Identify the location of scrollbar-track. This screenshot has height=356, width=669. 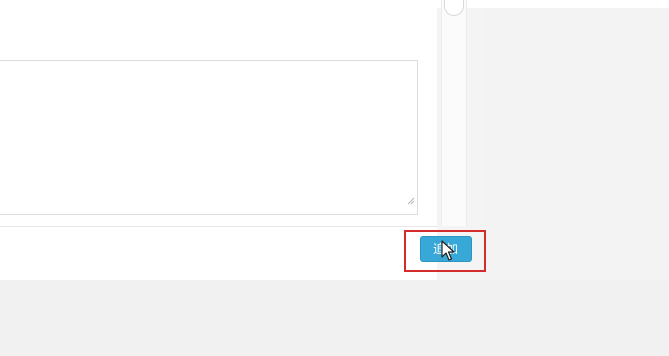
(454, 113).